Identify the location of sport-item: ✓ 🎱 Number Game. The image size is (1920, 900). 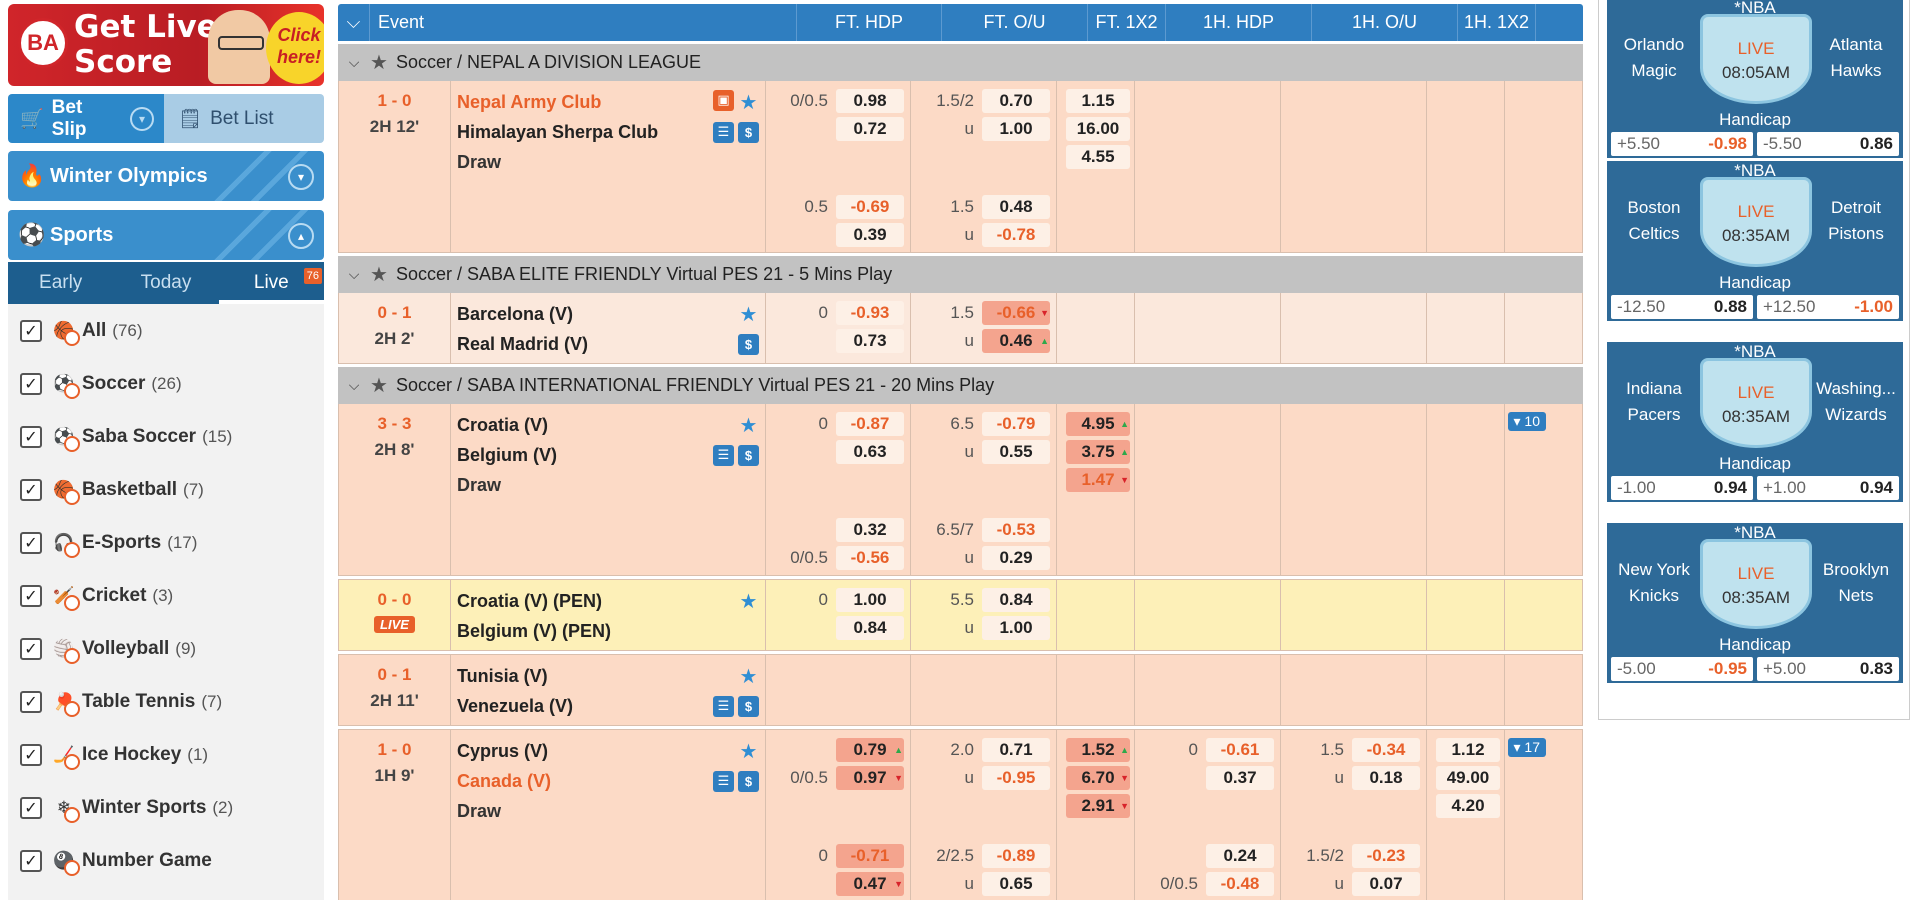
(166, 860).